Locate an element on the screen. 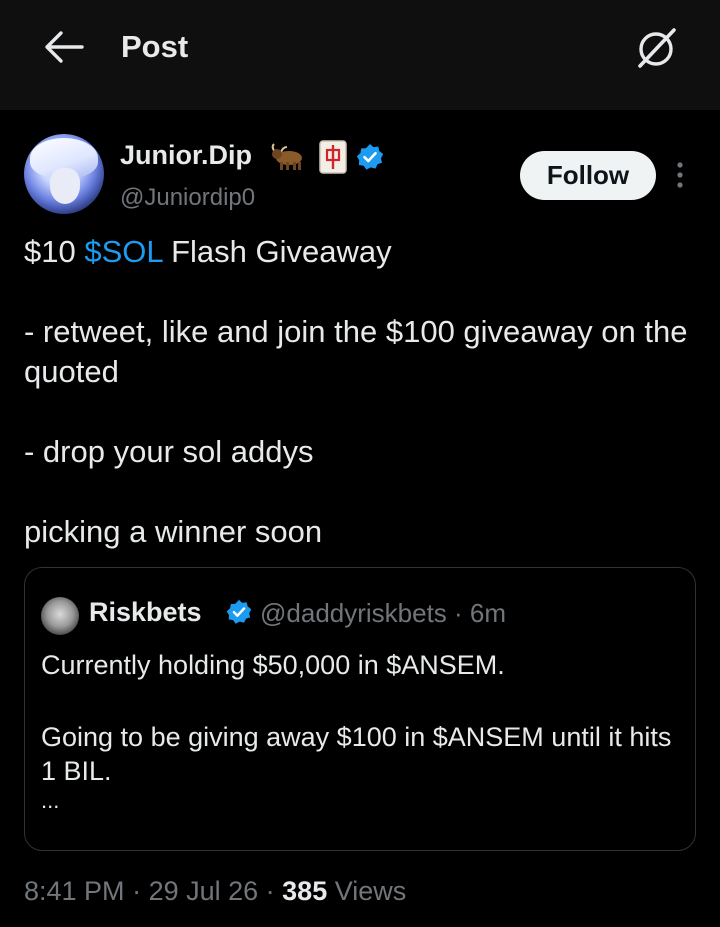 This screenshot has width=720, height=927. quoted-author-avatar is located at coordinates (60, 616).